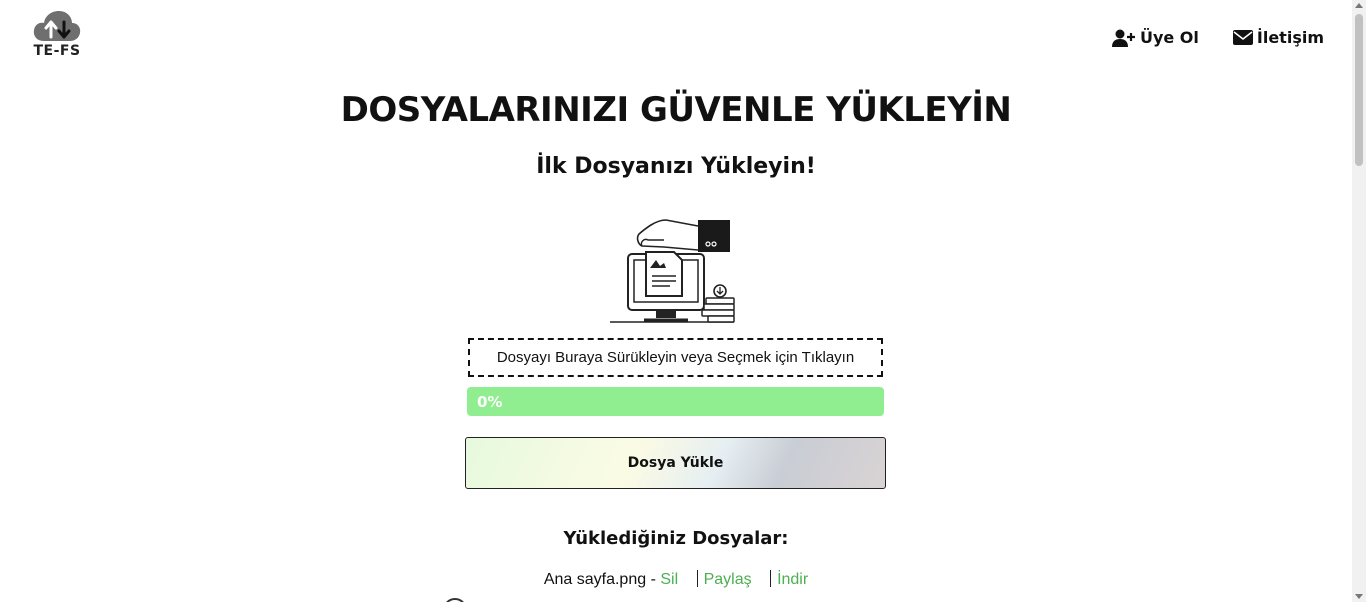  I want to click on nav-signup-link: Üye Ol, so click(1155, 37).